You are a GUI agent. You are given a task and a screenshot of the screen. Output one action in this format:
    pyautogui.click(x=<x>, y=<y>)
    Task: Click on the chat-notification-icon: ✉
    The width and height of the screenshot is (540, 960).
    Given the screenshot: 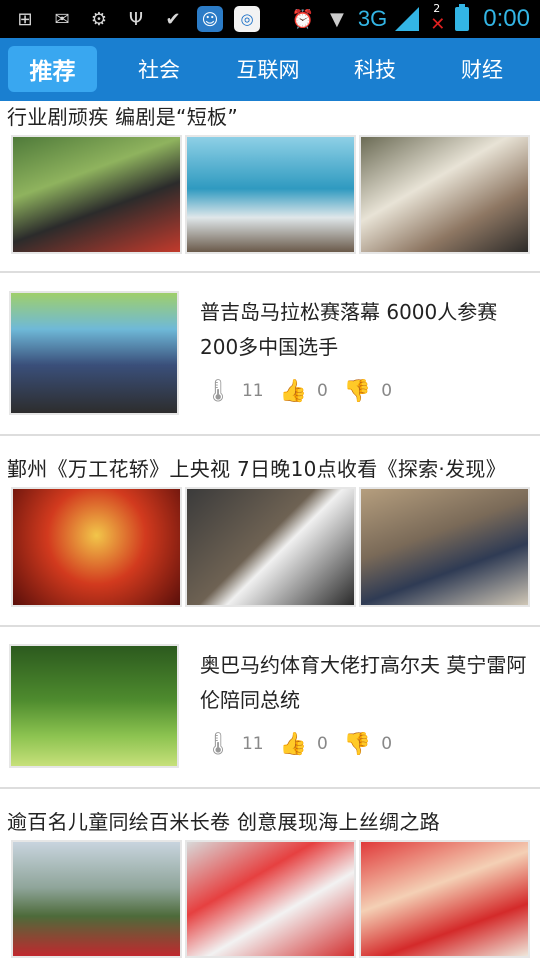 What is the action you would take?
    pyautogui.click(x=62, y=19)
    